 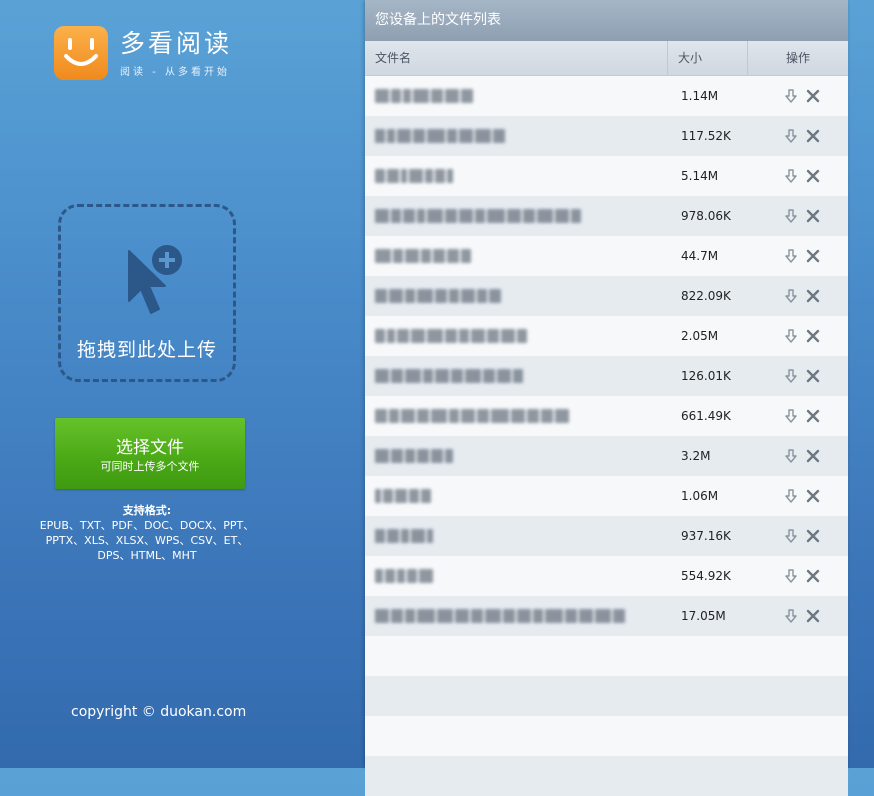 What do you see at coordinates (703, 616) in the screenshot?
I see `file-size: 17.05M` at bounding box center [703, 616].